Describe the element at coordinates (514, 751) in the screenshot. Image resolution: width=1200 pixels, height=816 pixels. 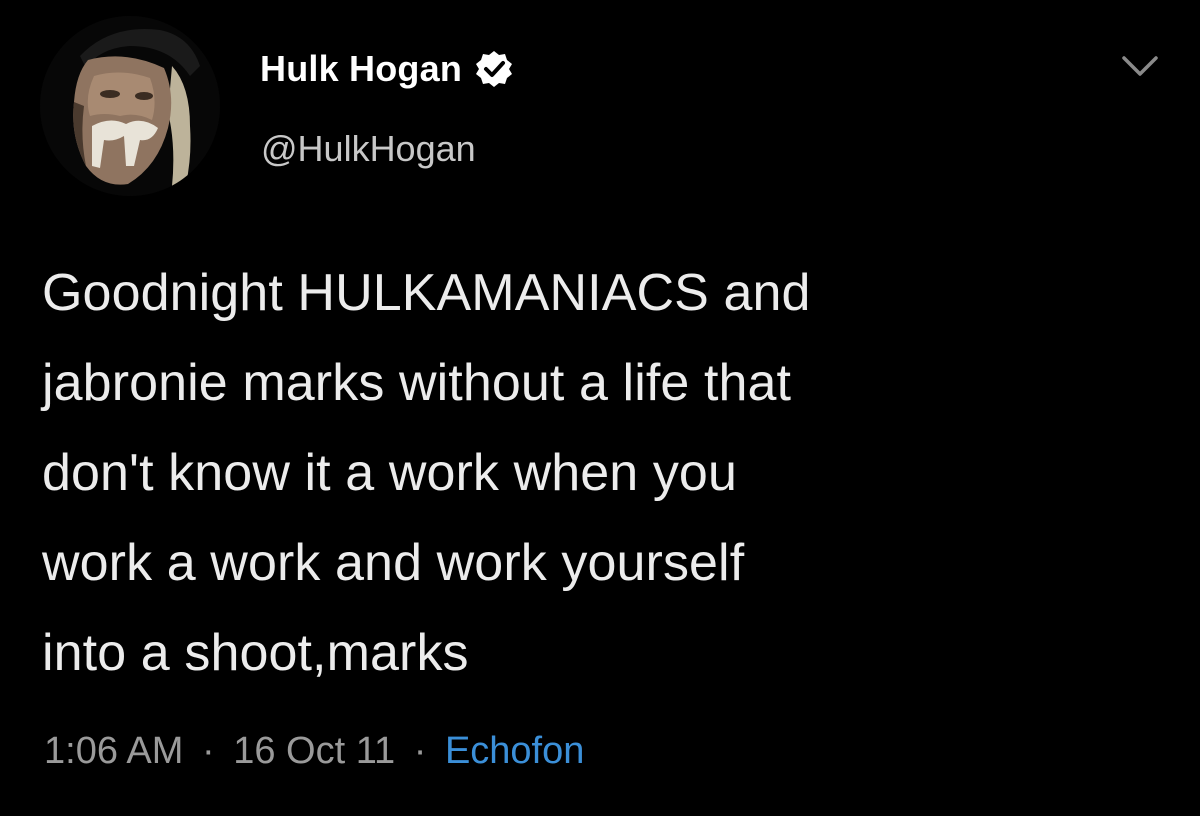
I see `tweet-source-link: Echofon` at that location.